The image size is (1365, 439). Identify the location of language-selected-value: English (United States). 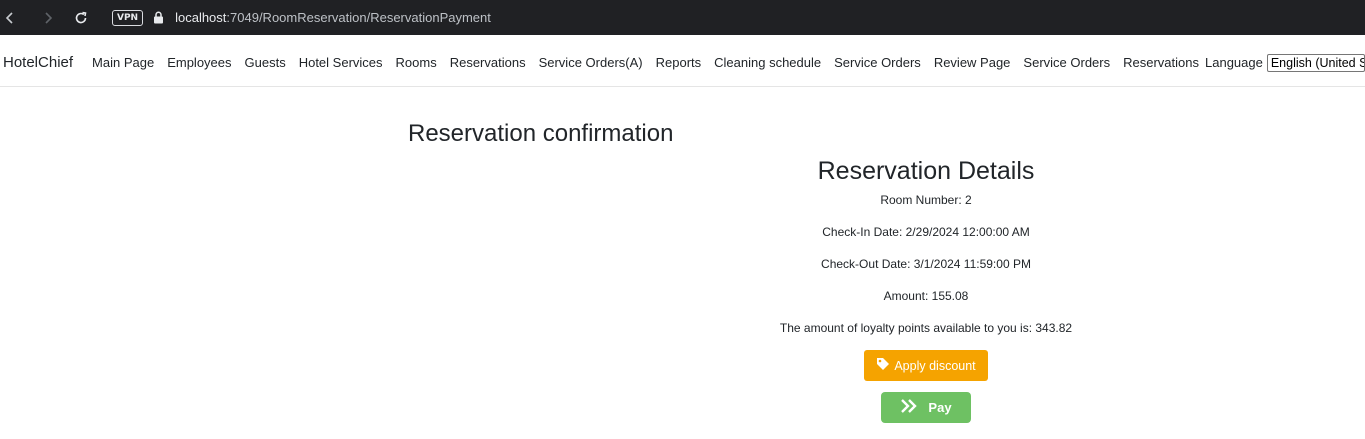
(1317, 62).